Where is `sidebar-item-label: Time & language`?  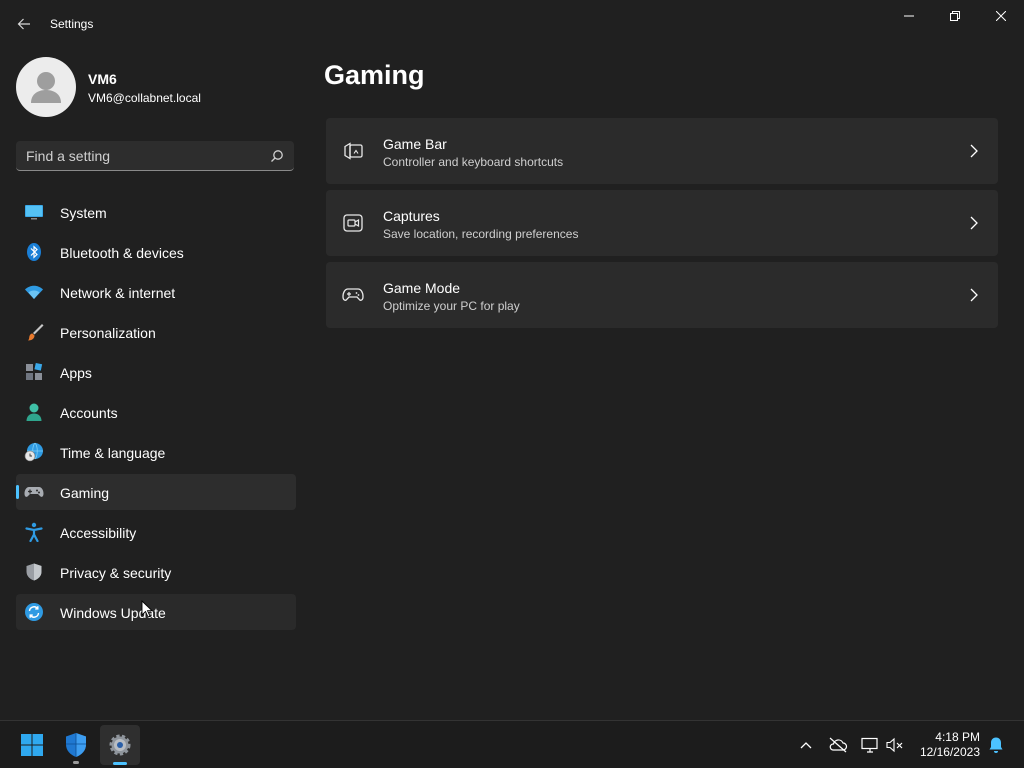
sidebar-item-label: Time & language is located at coordinates (113, 453).